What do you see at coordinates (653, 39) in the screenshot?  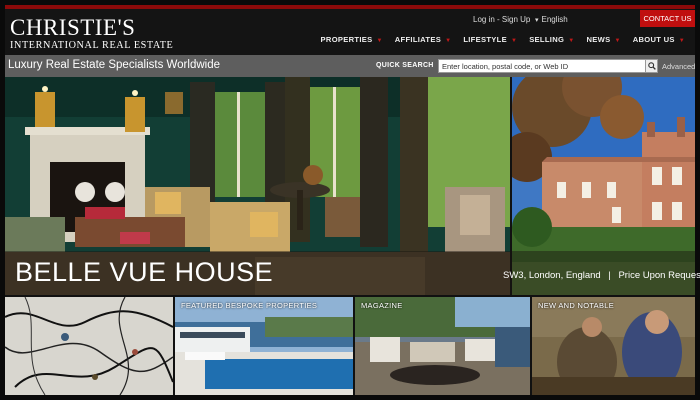 I see `nav-label: ABOUT US` at bounding box center [653, 39].